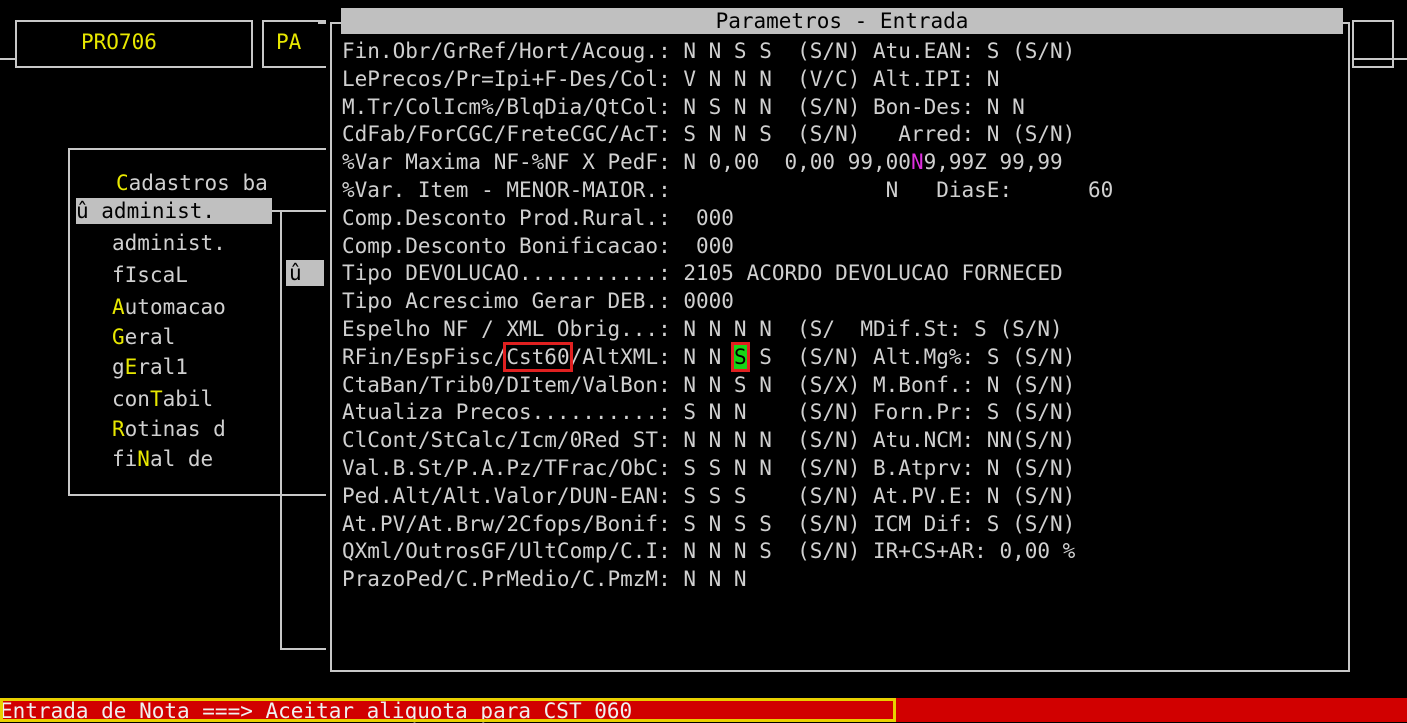 The width and height of the screenshot is (1407, 723). Describe the element at coordinates (727, 247) in the screenshot. I see `parameter-row: Comp.Desconto Bonificacao: 000` at that location.